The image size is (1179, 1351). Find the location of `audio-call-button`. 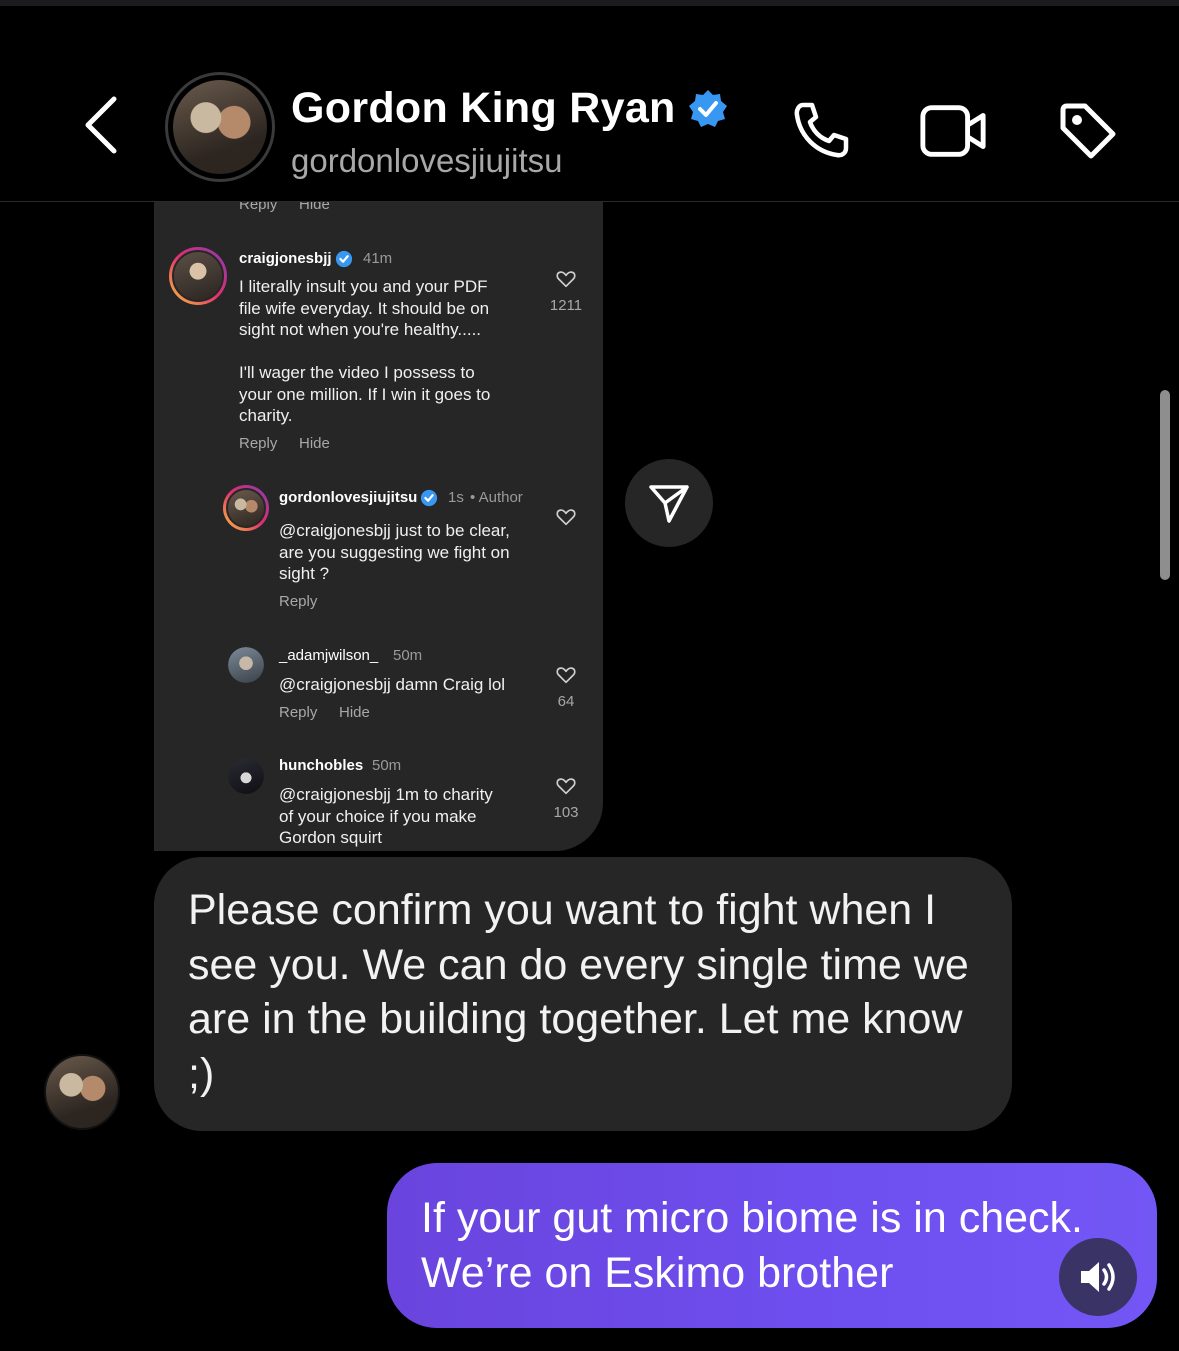

audio-call-button is located at coordinates (821, 131).